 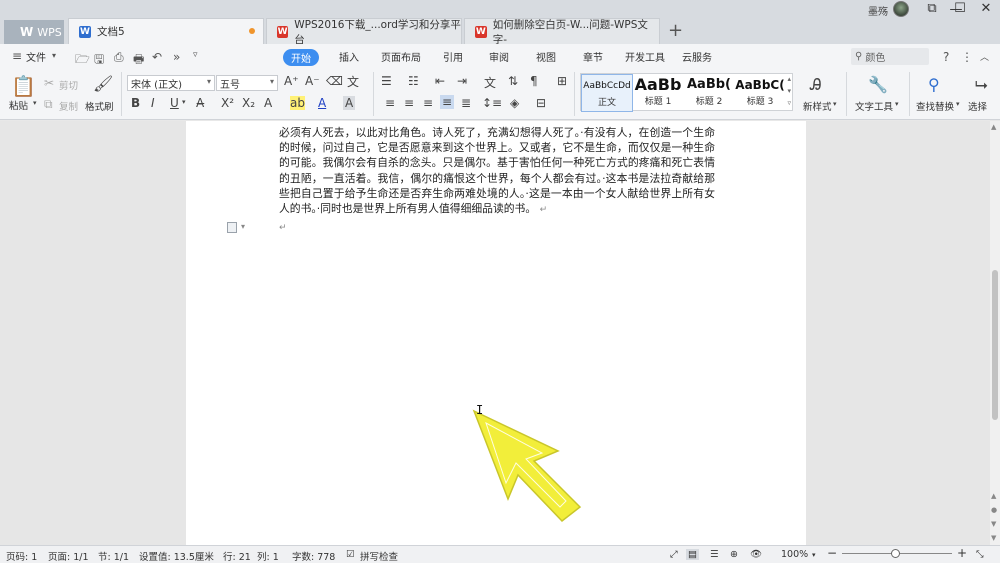 I want to click on add-tab-button: +, so click(x=675, y=30).